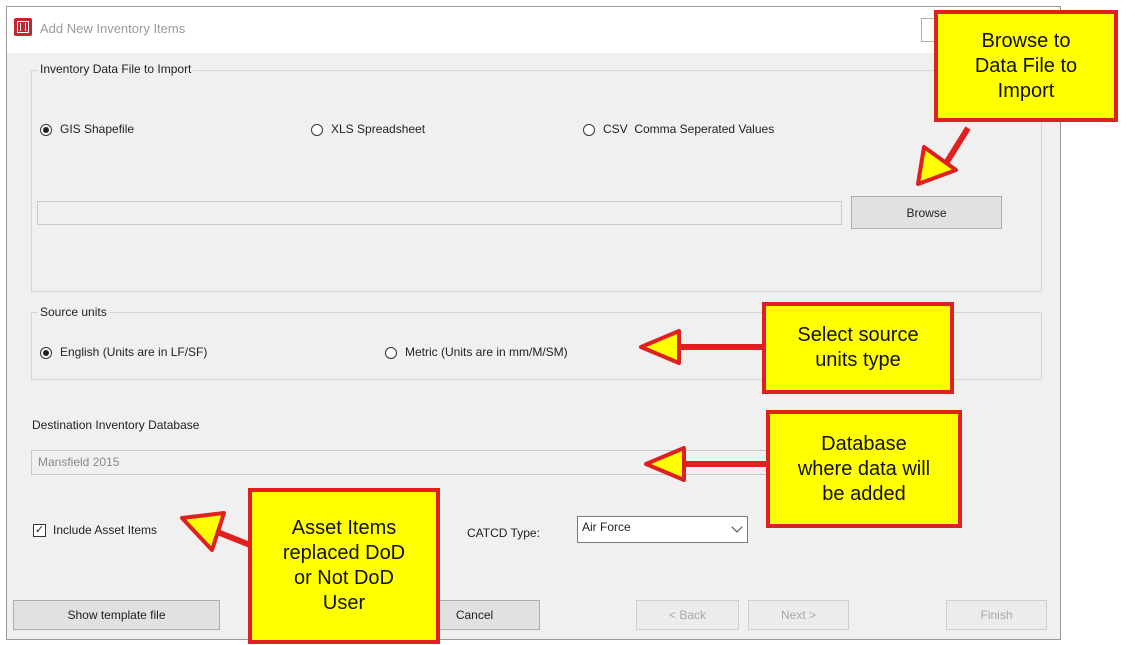 The width and height of the screenshot is (1135, 645). I want to click on asset-callout-arrow, so click(216, 531).